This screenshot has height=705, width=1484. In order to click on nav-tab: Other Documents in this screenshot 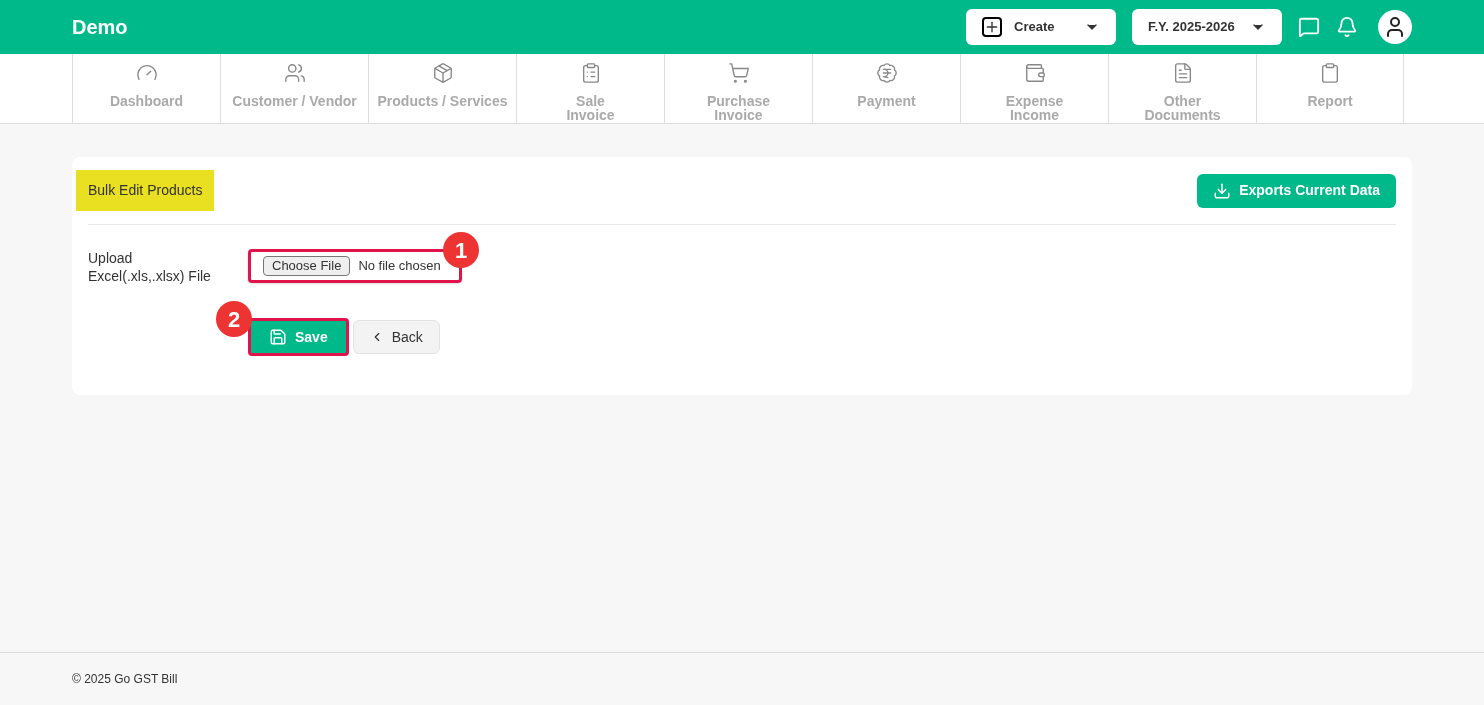, I will do `click(1182, 88)`.